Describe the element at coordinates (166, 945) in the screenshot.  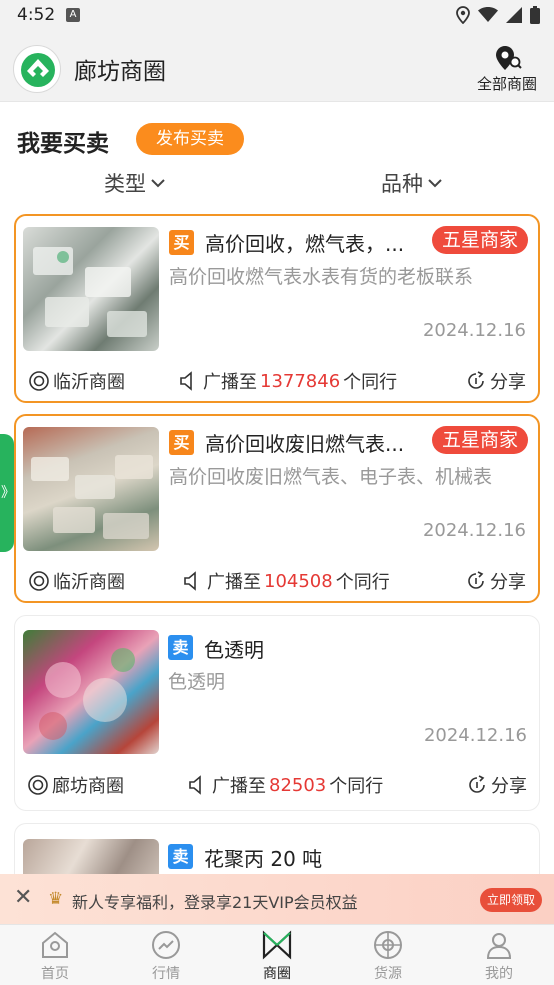
I see `trend-icon` at that location.